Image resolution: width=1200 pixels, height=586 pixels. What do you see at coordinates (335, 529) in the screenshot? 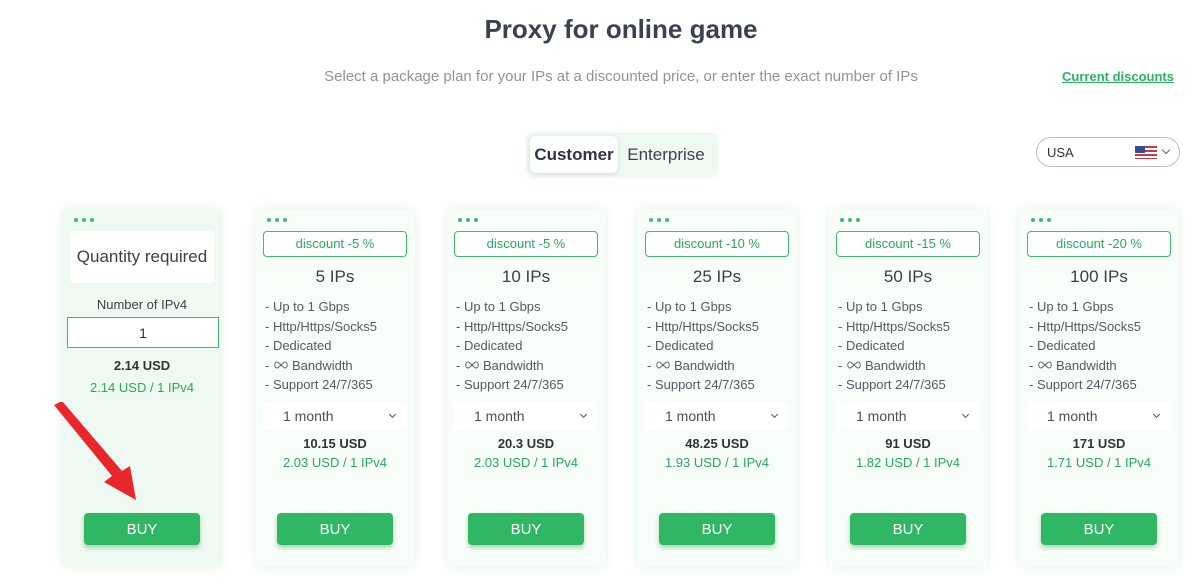
I see `buy-button-5-ips: BUY` at bounding box center [335, 529].